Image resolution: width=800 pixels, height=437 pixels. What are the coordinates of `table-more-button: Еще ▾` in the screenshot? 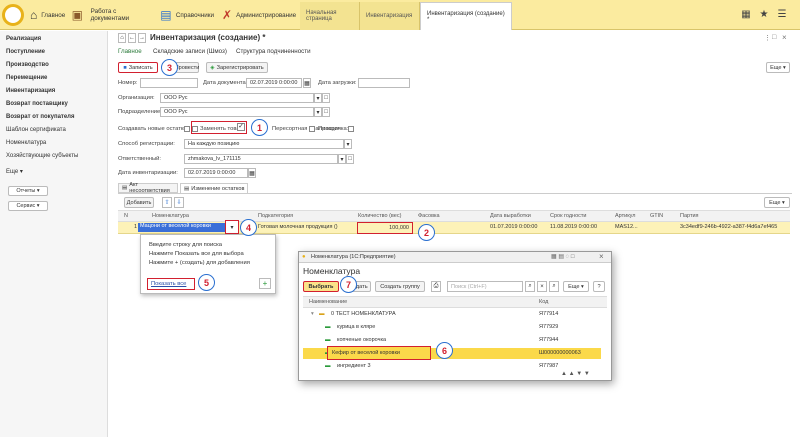 It's located at (777, 202).